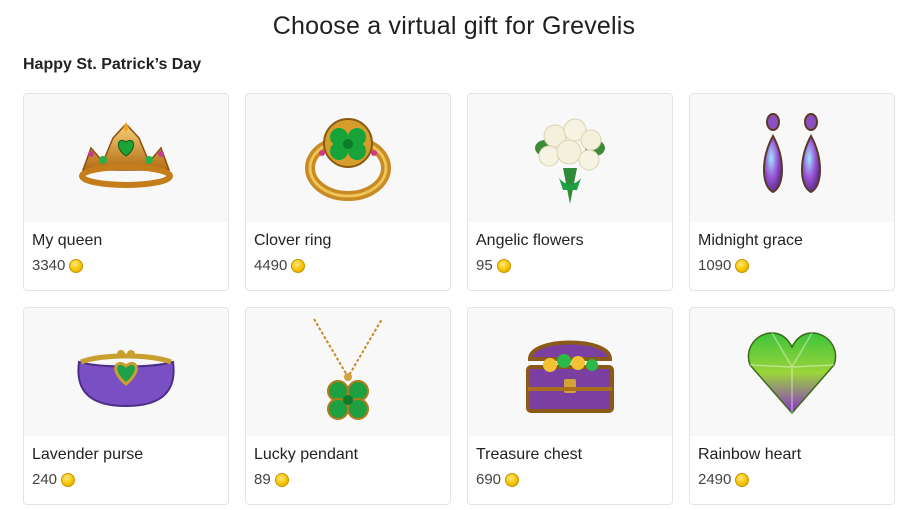 This screenshot has height=510, width=908. What do you see at coordinates (262, 479) in the screenshot?
I see `price-value: 89` at bounding box center [262, 479].